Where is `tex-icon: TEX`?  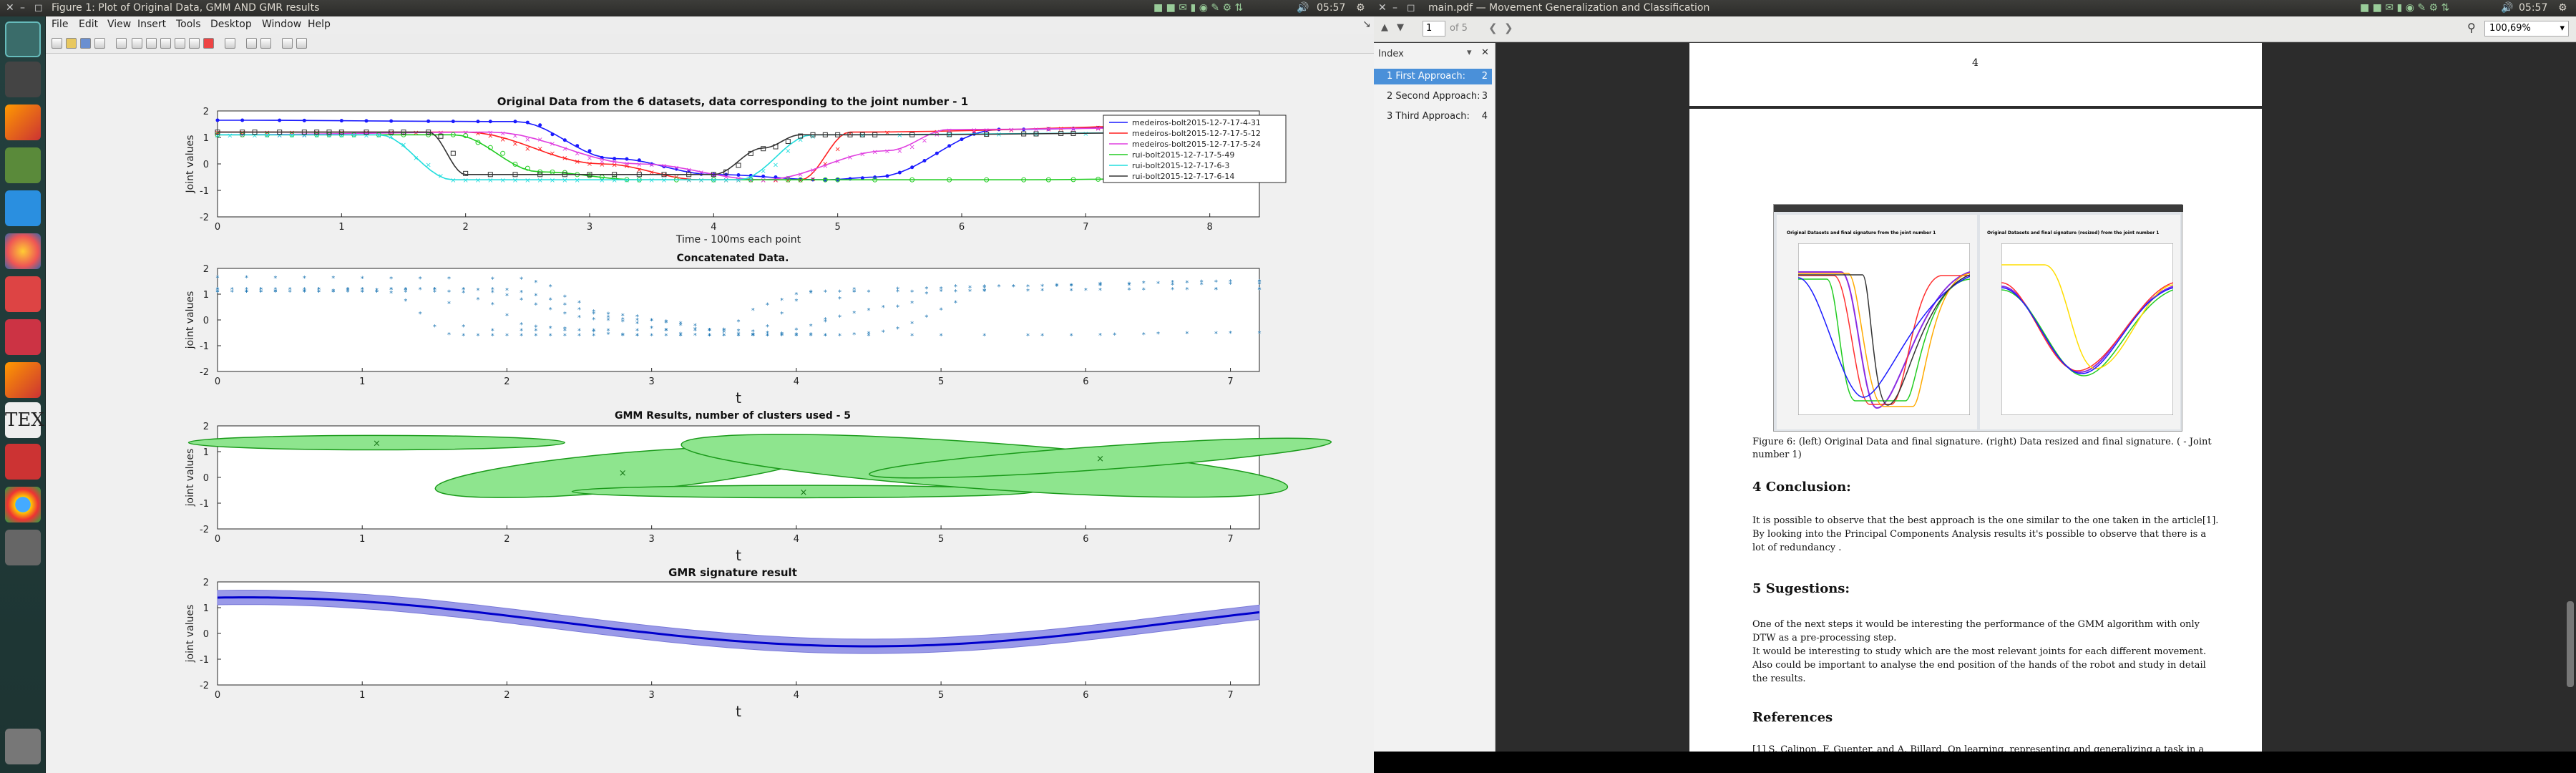
tex-icon: TEX is located at coordinates (24, 420).